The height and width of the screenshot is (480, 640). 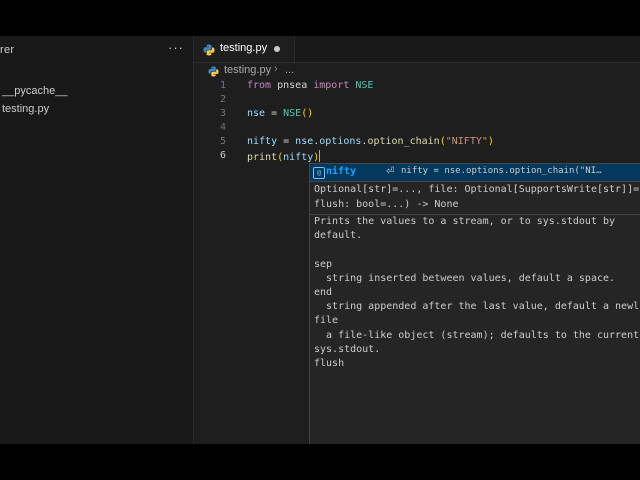 What do you see at coordinates (338, 236) in the screenshot?
I see `doc-line: default.` at bounding box center [338, 236].